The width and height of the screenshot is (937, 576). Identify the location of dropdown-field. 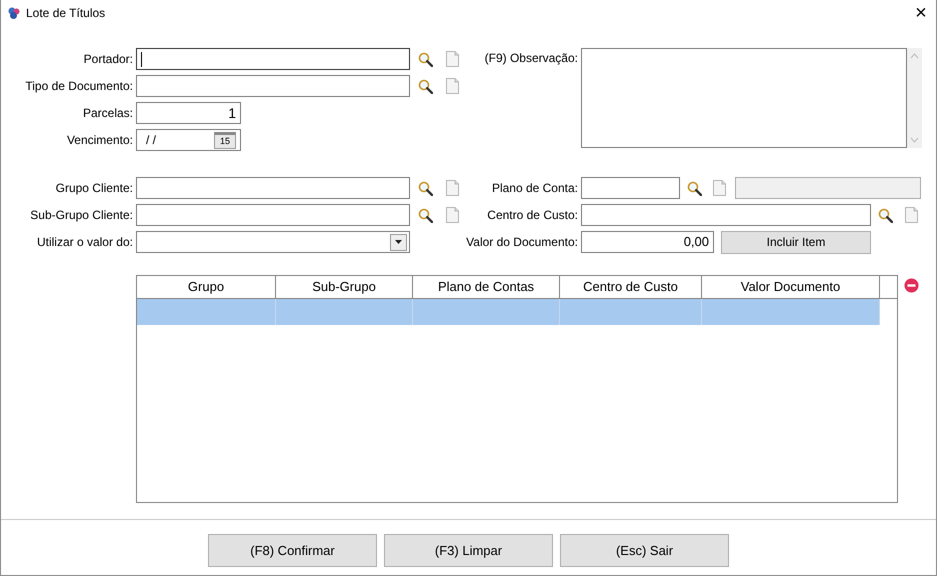
(273, 242).